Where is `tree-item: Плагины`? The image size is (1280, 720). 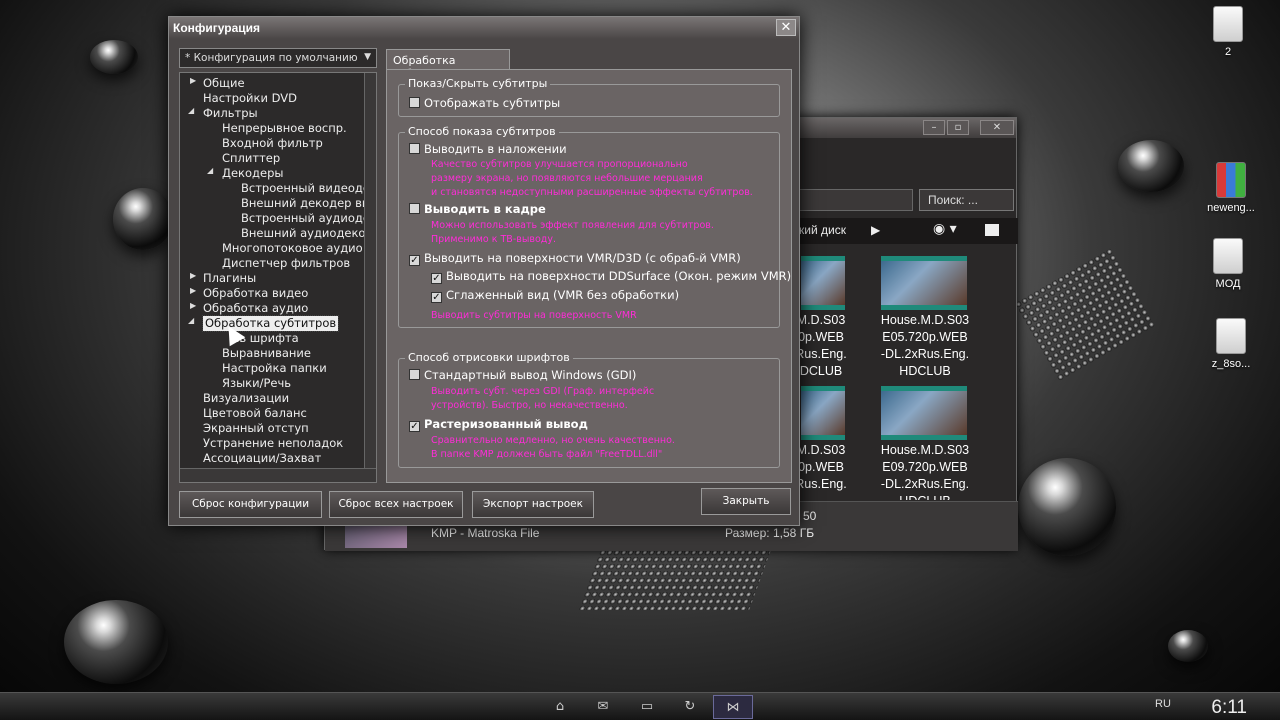
tree-item: Плагины is located at coordinates (229, 278).